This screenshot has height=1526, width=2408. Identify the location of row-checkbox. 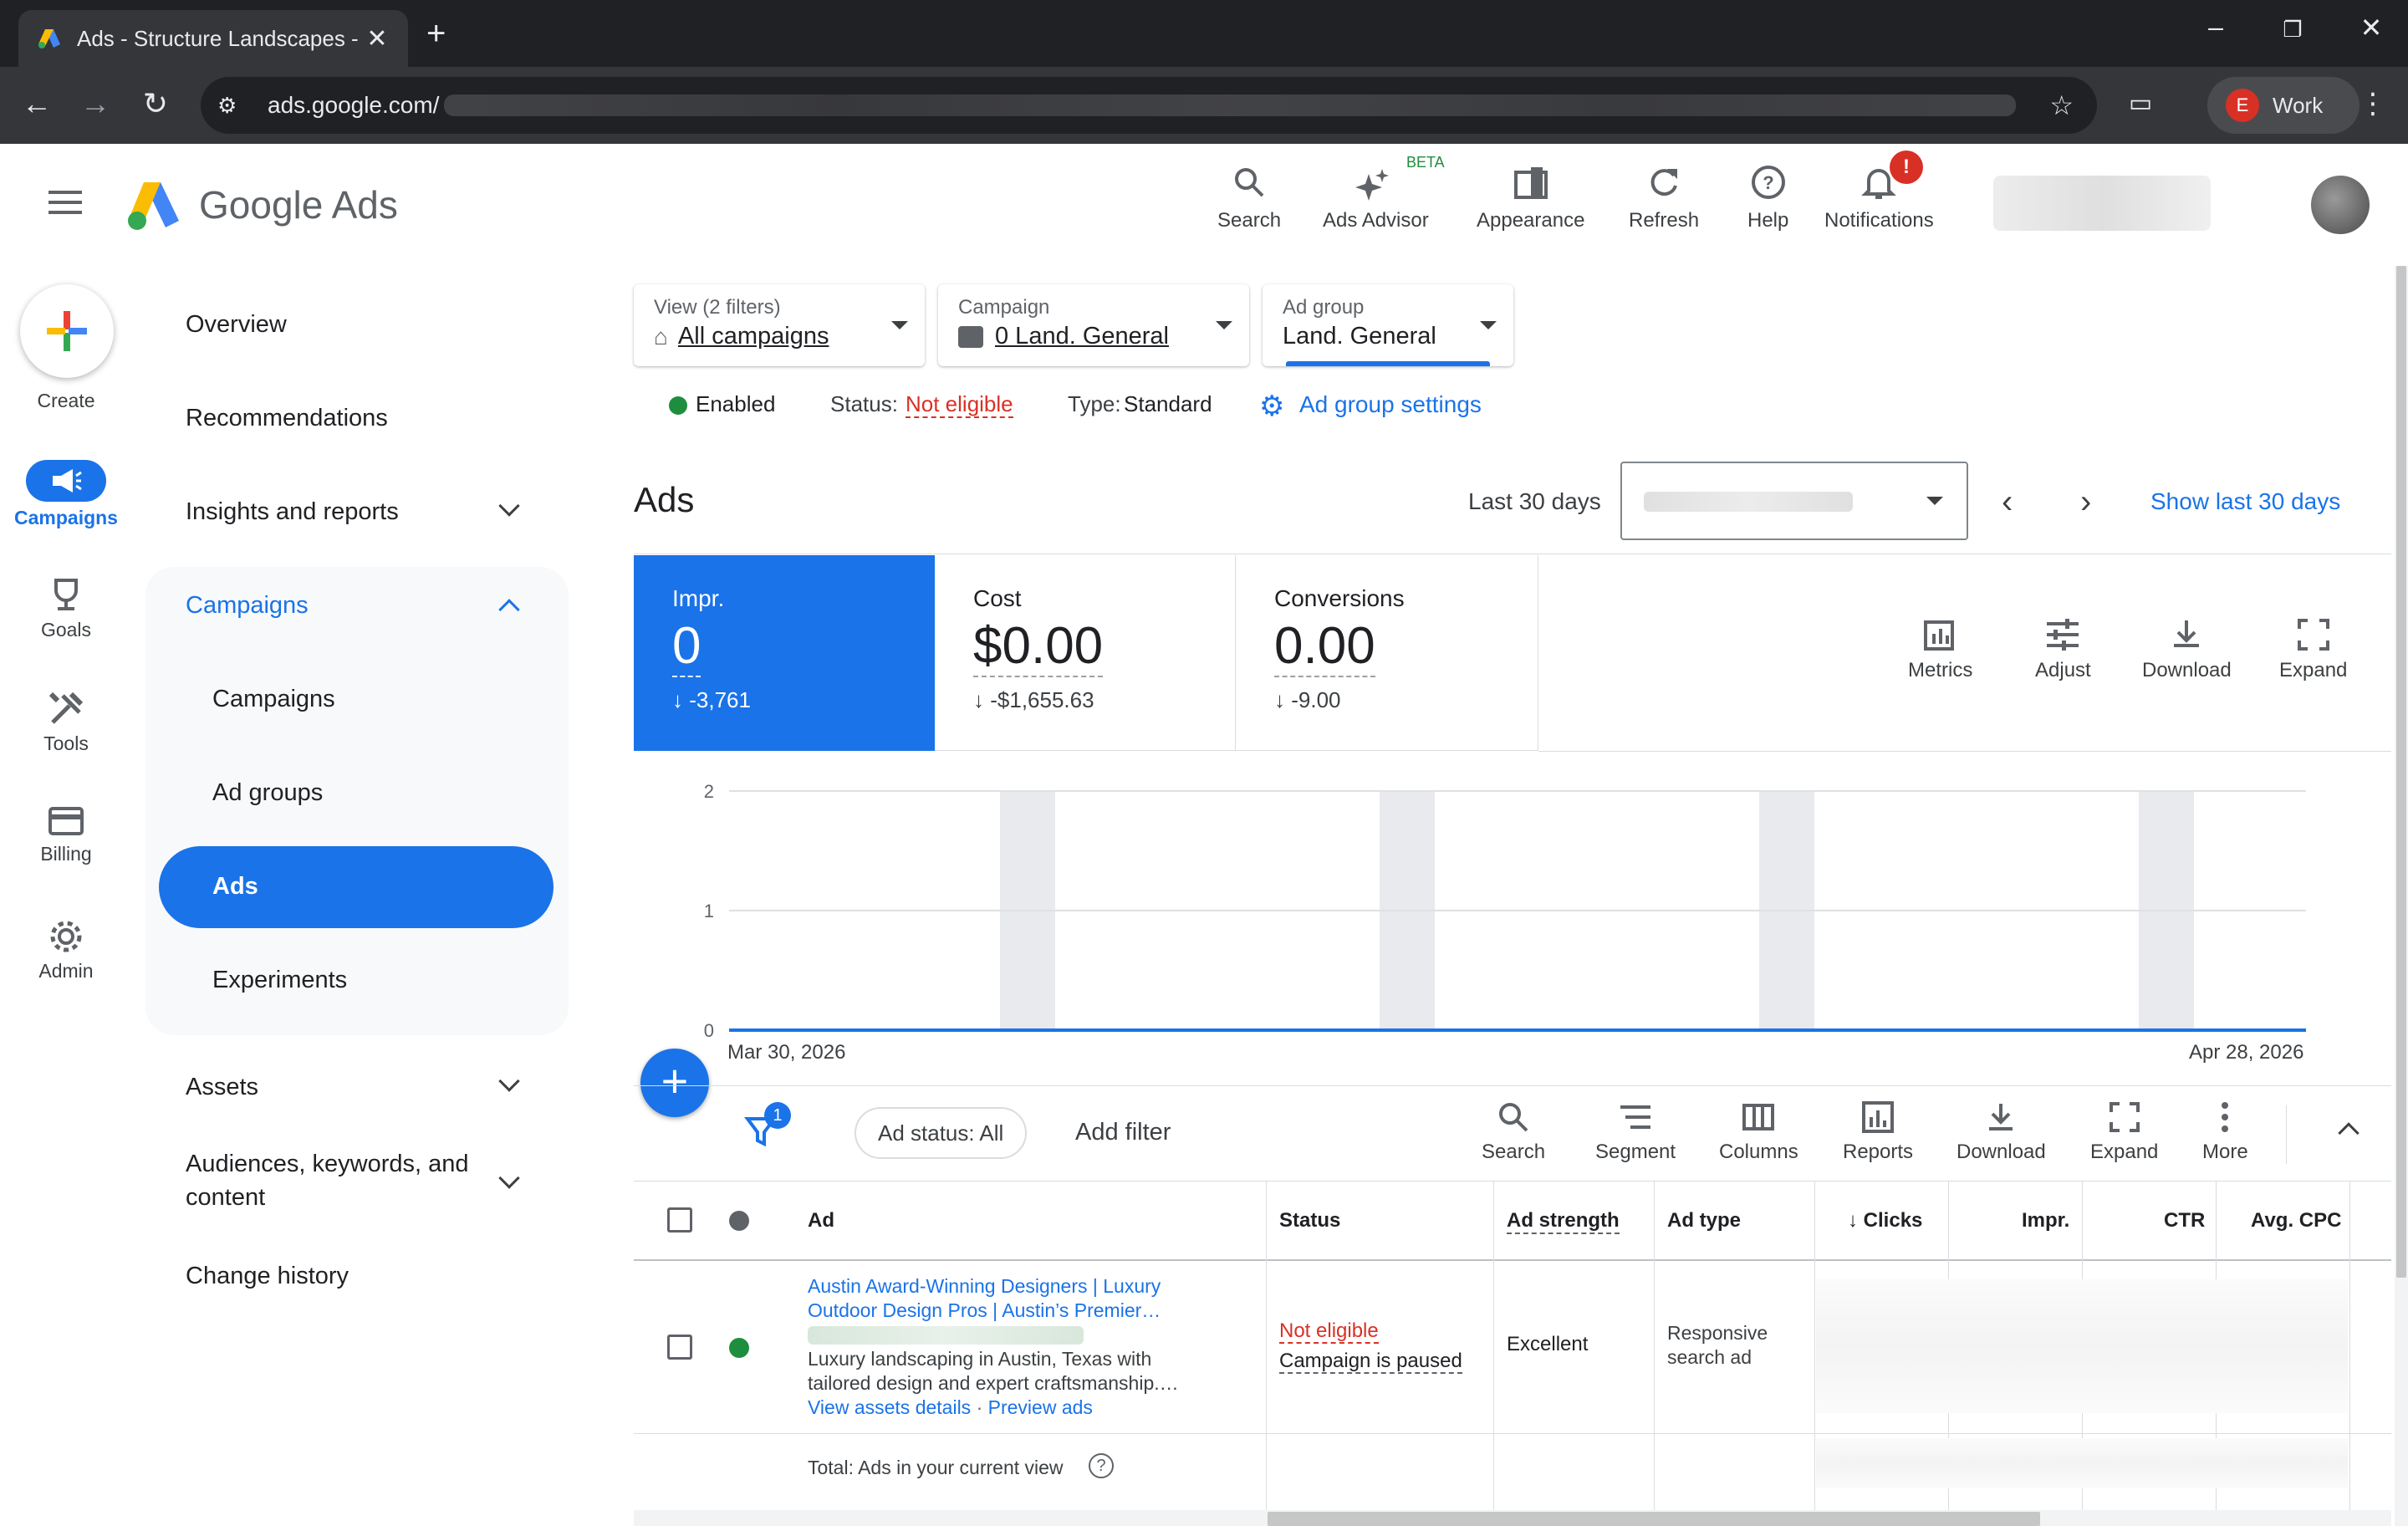
(680, 1347).